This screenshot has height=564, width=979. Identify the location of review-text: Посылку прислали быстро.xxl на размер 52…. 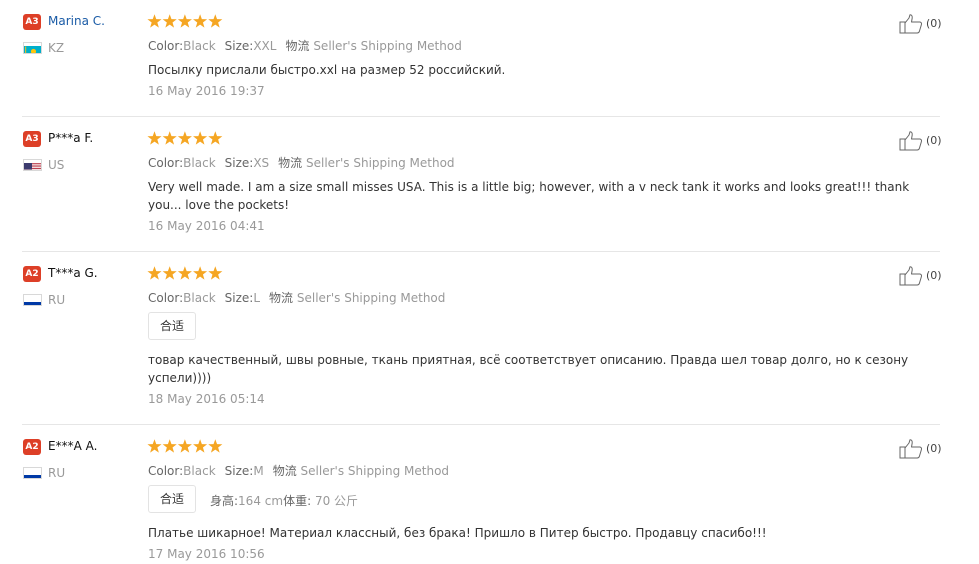
(327, 70).